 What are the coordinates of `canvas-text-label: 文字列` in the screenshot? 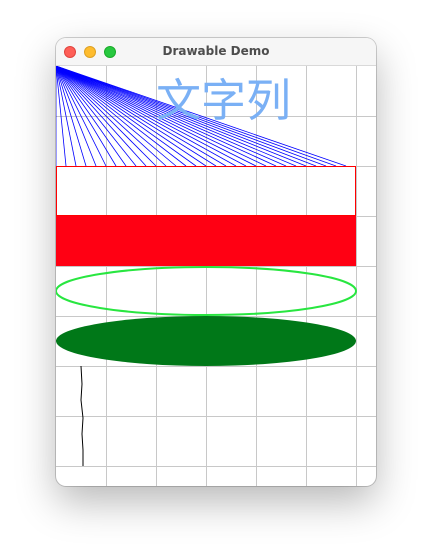 It's located at (223, 100).